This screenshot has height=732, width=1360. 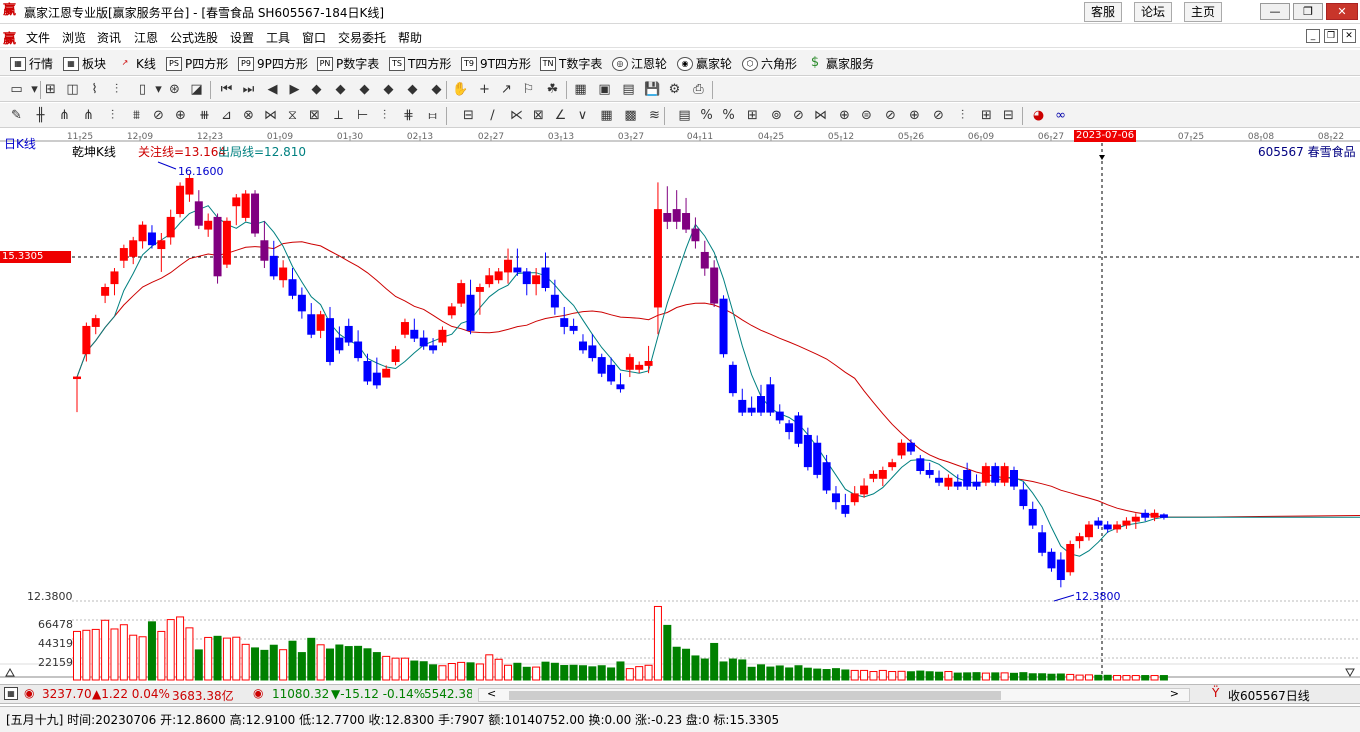 I want to click on draw-tool-37-icon: ⊜, so click(x=866, y=115).